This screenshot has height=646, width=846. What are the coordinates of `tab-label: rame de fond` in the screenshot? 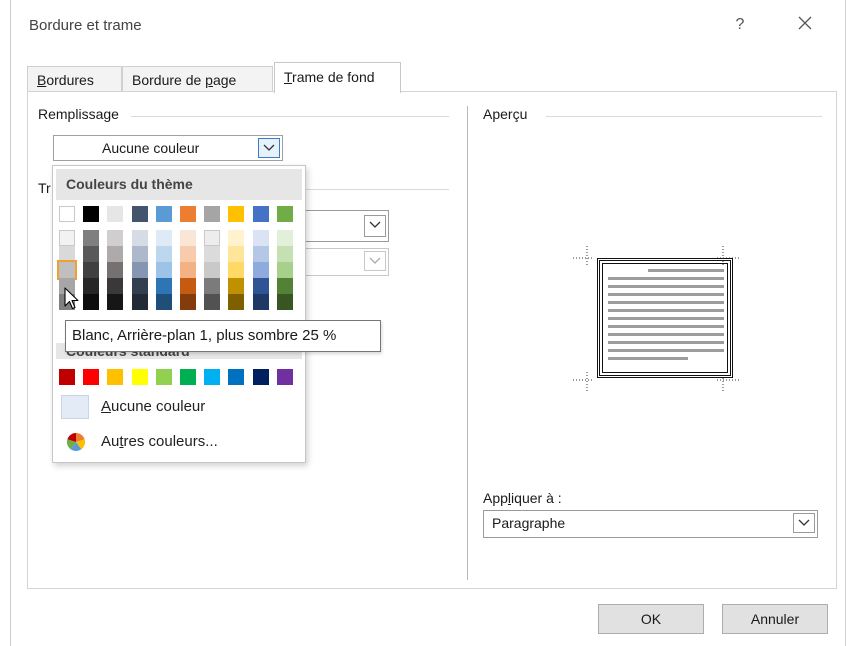 It's located at (333, 77).